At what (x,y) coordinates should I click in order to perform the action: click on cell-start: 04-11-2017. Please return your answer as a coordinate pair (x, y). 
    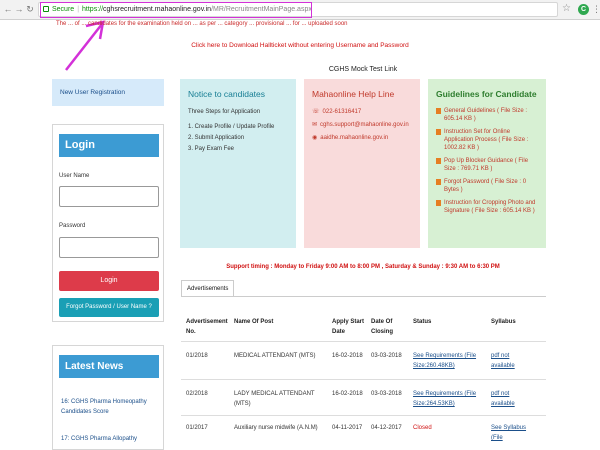
    Looking at the image, I should click on (347, 428).